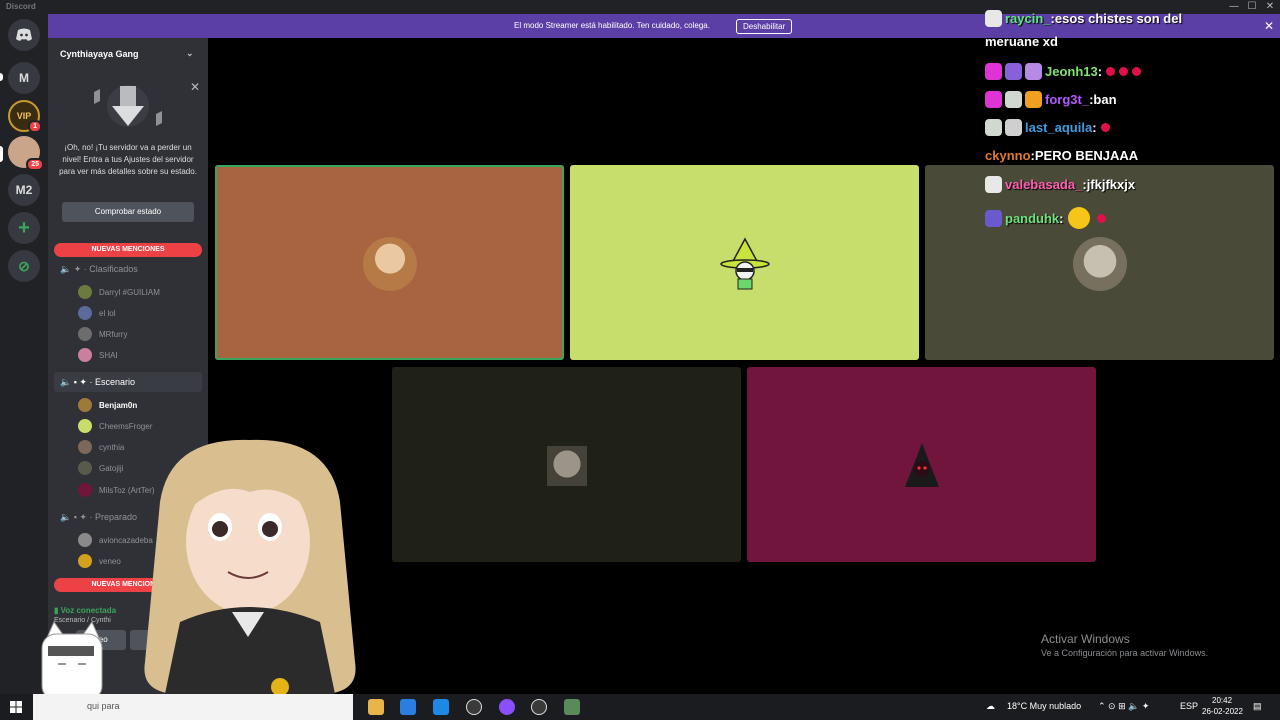 This screenshot has width=1280, height=720. I want to click on chat-text: esos chistes son del, so click(1118, 18).